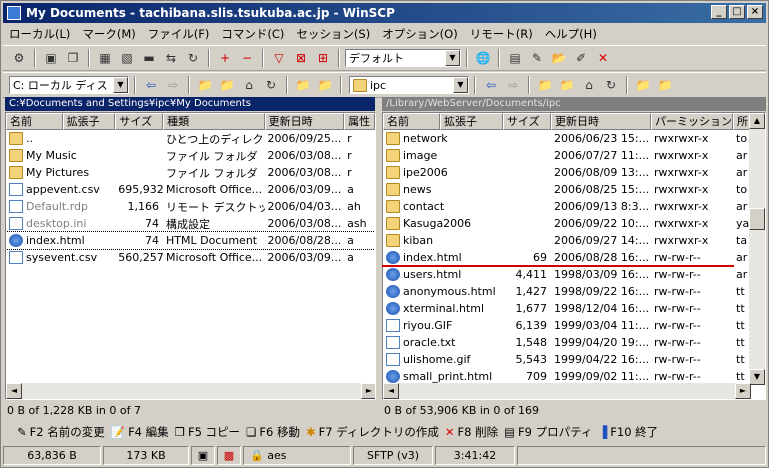 This screenshot has width=769, height=468. I want to click on table-row: network 2006/06/23 15:... rwxrwxr-x to, so click(574, 138).